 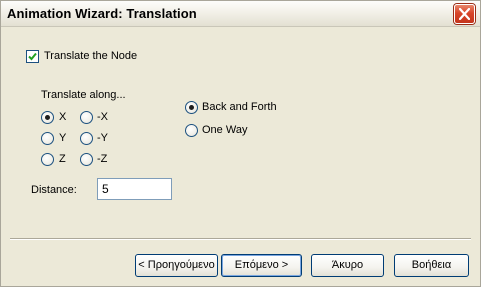 What do you see at coordinates (134, 189) in the screenshot?
I see `distance-input: 5` at bounding box center [134, 189].